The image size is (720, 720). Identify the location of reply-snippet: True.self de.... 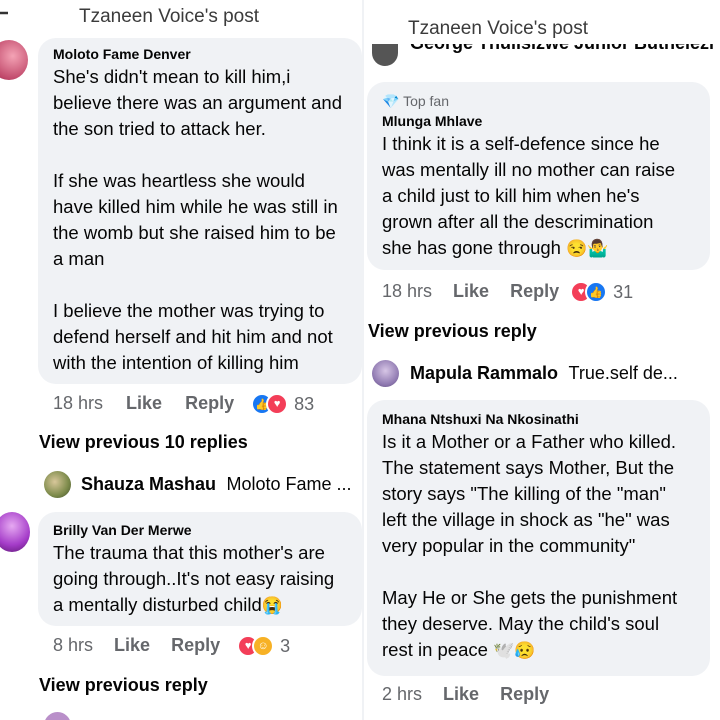
(623, 373).